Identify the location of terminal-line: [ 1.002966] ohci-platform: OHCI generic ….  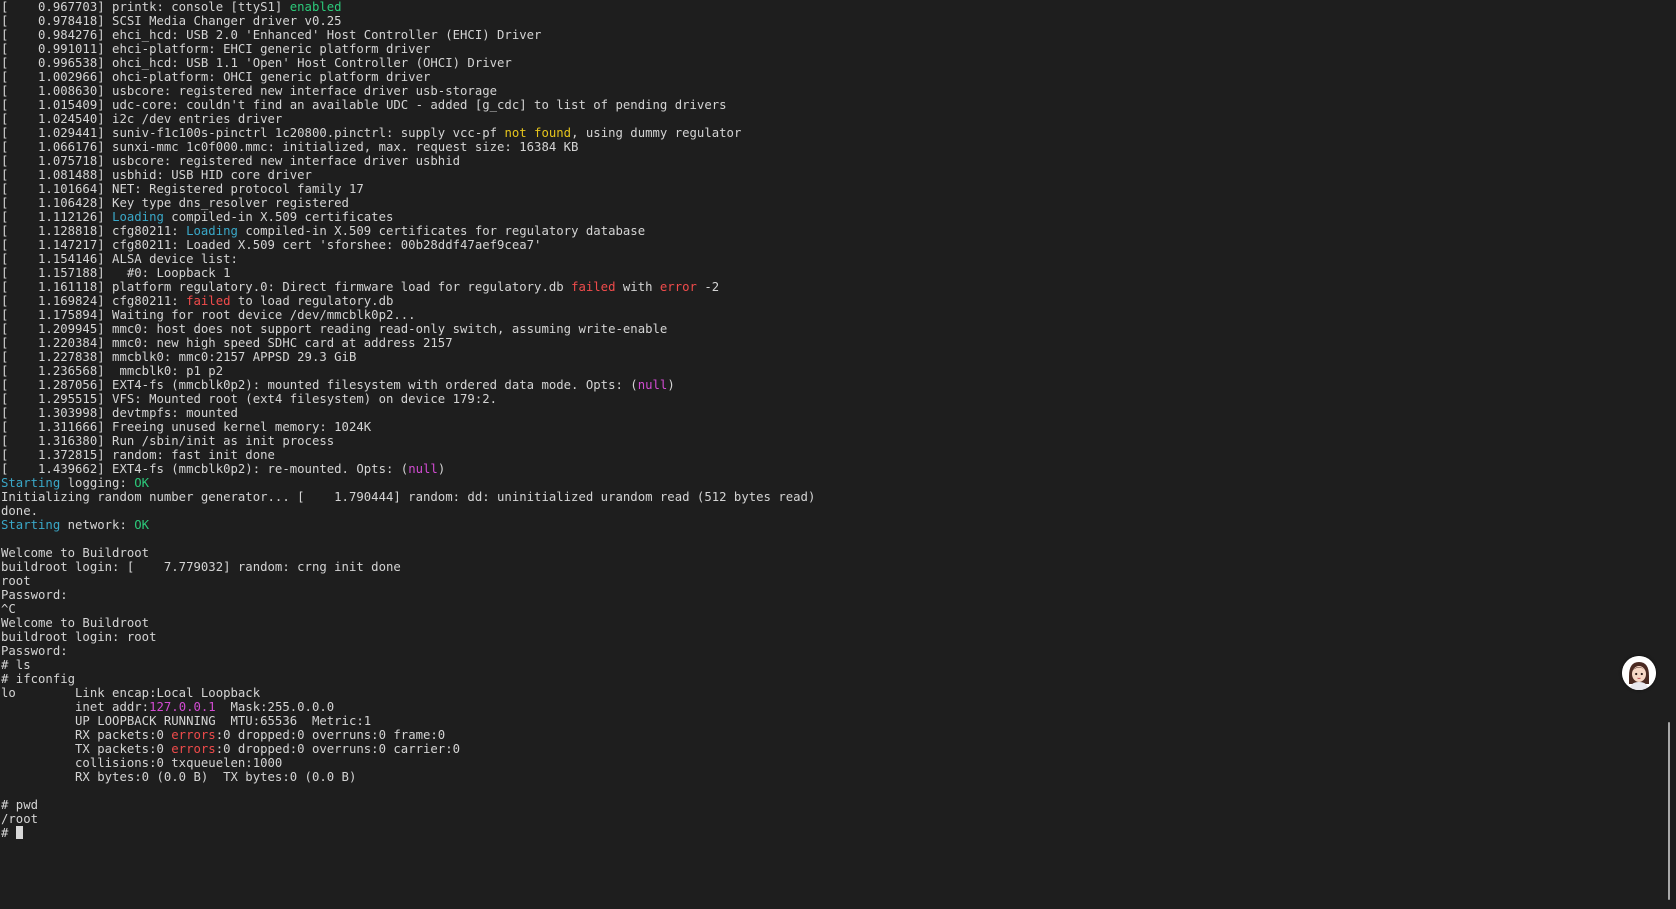
(408, 77).